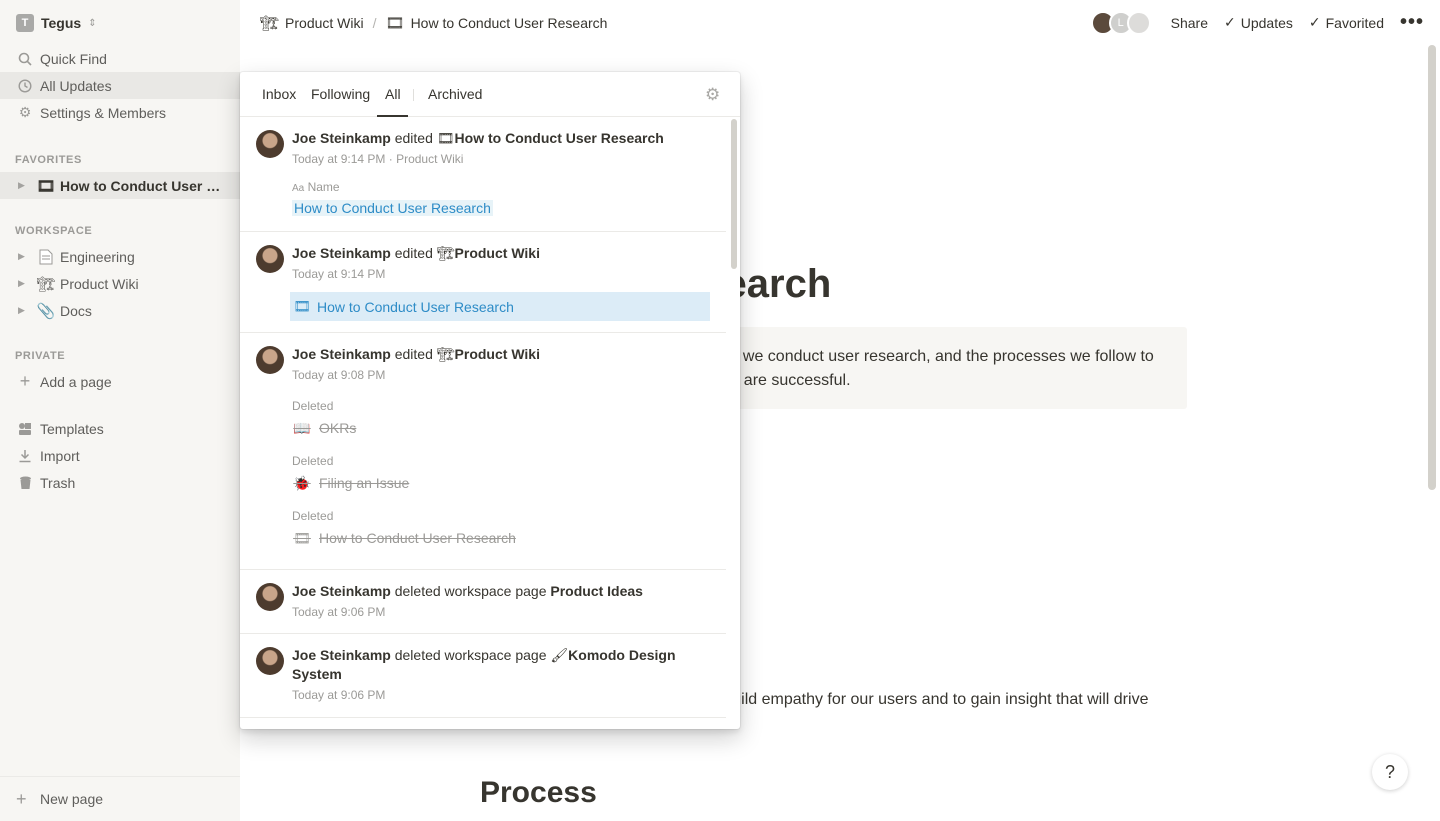 This screenshot has height=821, width=1440. I want to click on workspace-switcher: T Tegus ⇕, so click(56, 23).